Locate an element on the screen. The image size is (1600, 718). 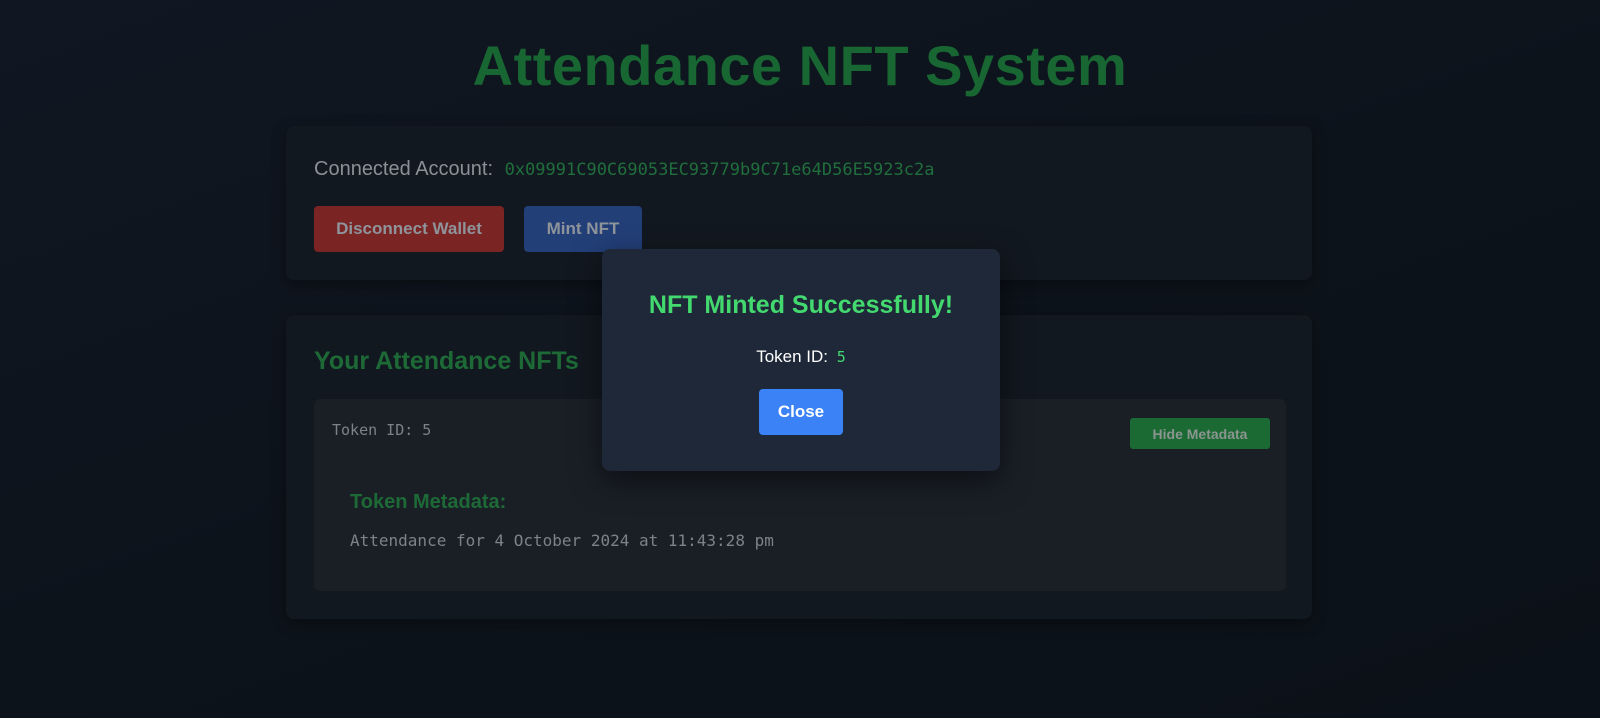
close-button: Close is located at coordinates (801, 412).